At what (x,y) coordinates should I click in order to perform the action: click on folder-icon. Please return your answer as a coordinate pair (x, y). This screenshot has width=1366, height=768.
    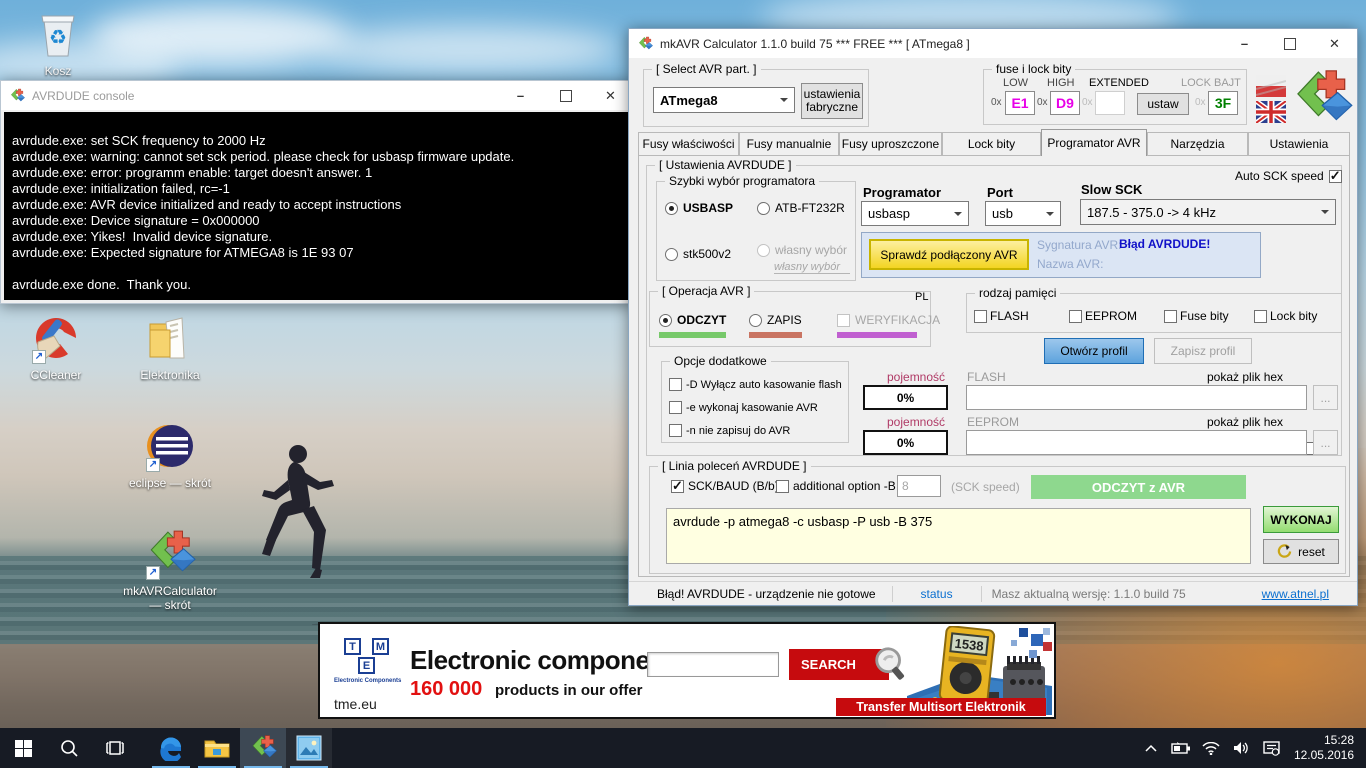
    Looking at the image, I should click on (170, 338).